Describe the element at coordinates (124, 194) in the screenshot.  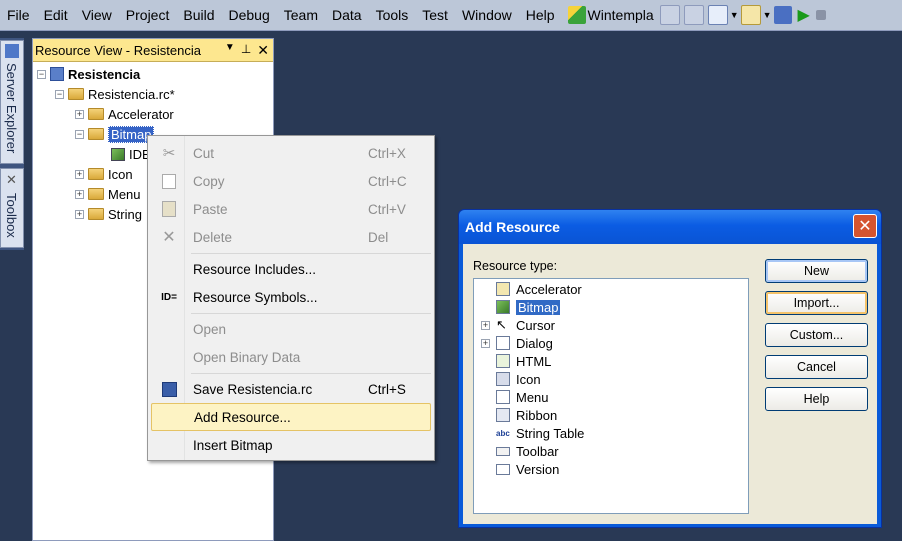
I see `tree-label-menu: Menu` at that location.